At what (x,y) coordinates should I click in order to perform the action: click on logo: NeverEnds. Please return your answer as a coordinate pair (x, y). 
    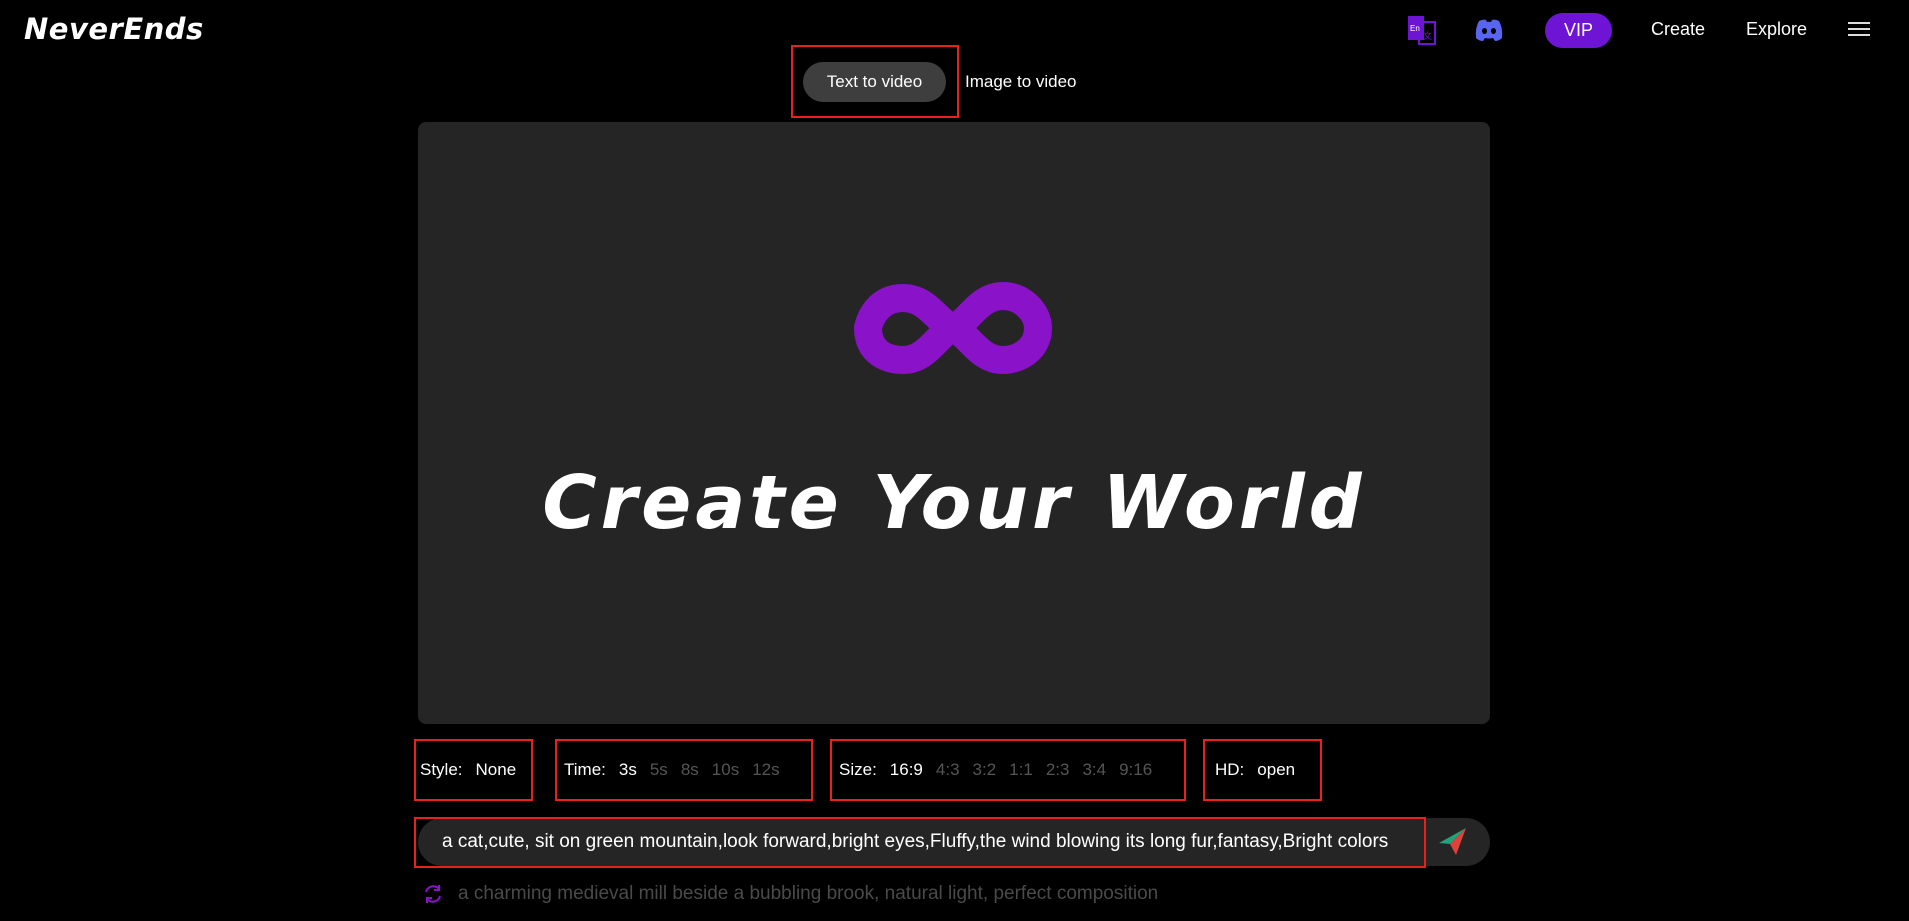
    Looking at the image, I should click on (114, 29).